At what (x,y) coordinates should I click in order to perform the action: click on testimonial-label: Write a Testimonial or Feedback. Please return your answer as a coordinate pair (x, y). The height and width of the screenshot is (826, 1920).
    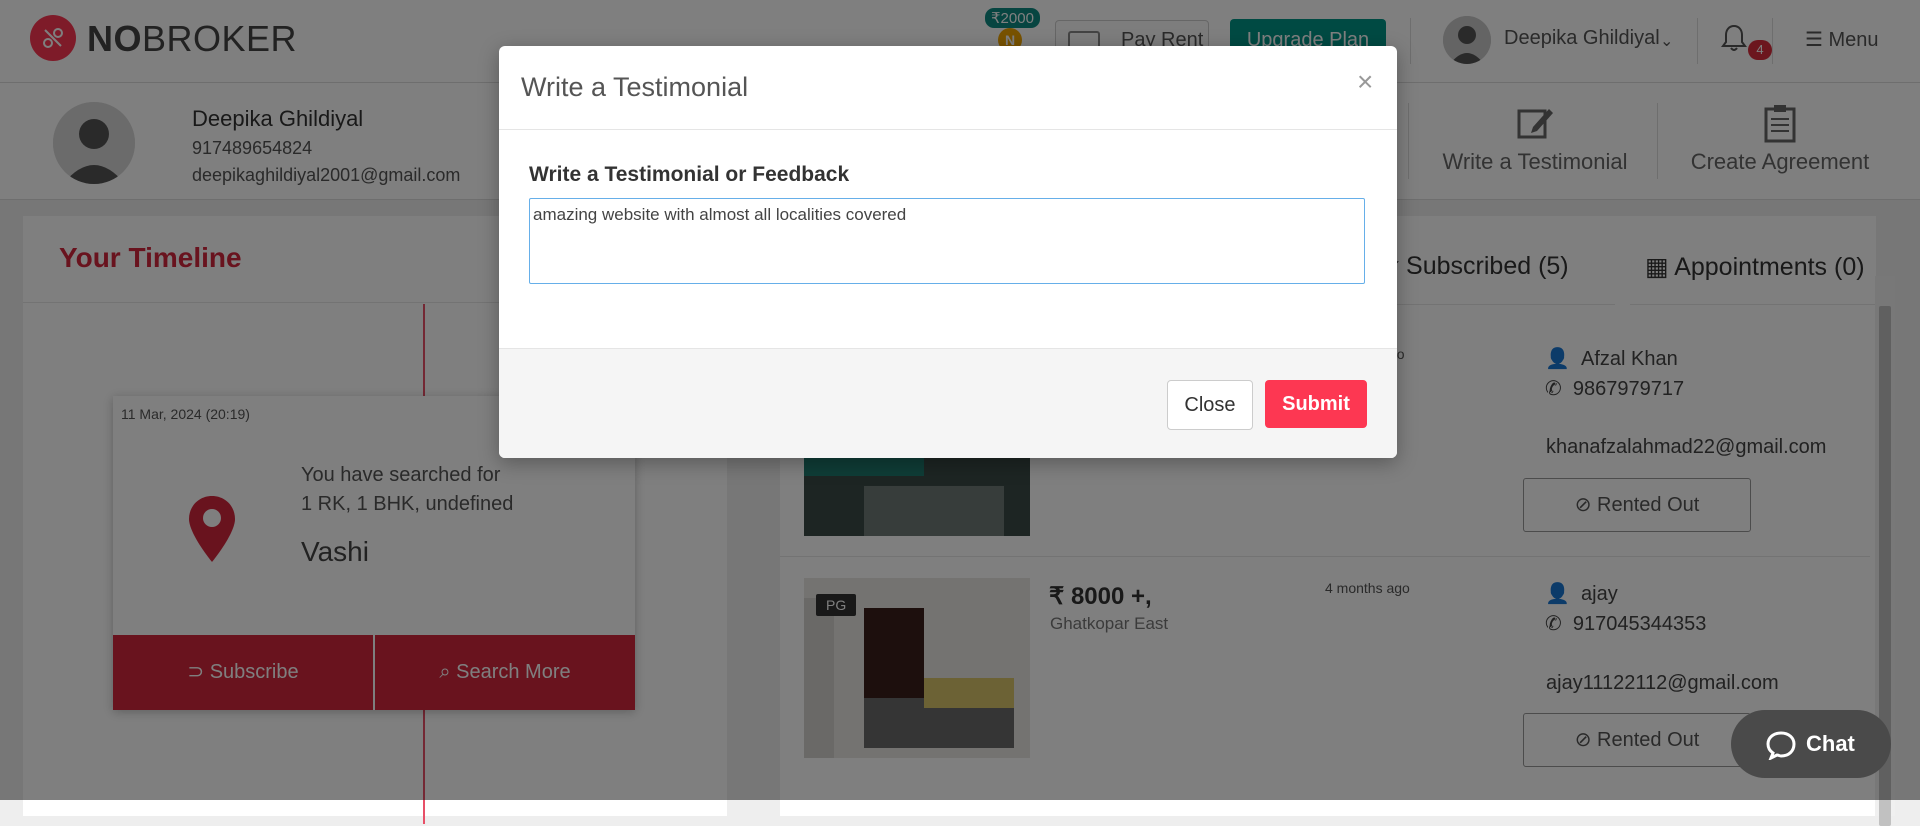
    Looking at the image, I should click on (689, 174).